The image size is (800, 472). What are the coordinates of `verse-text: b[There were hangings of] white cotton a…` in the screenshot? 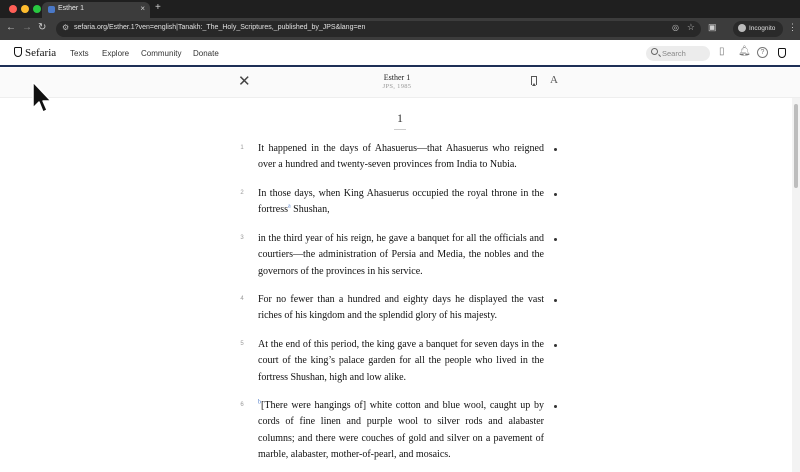 It's located at (401, 430).